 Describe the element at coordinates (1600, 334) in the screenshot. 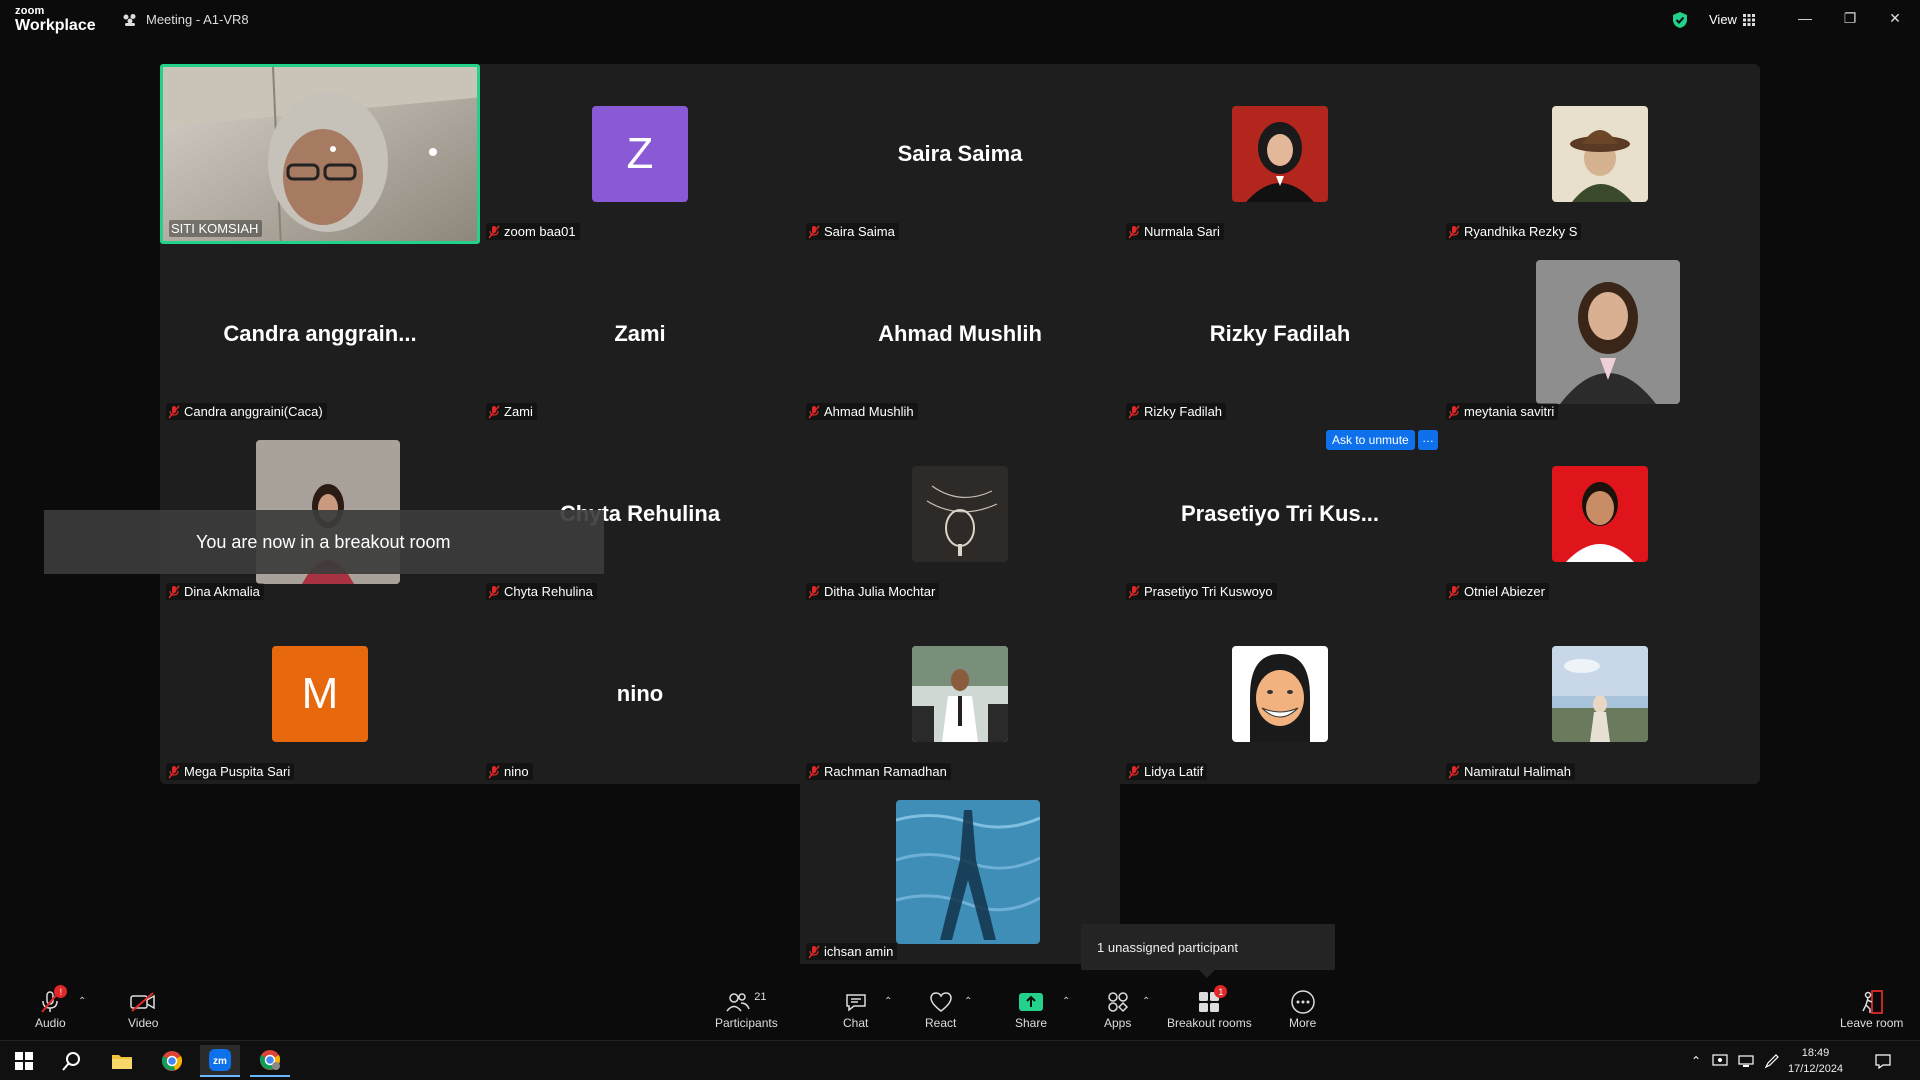

I see `participant-tile: meytania savitri` at that location.